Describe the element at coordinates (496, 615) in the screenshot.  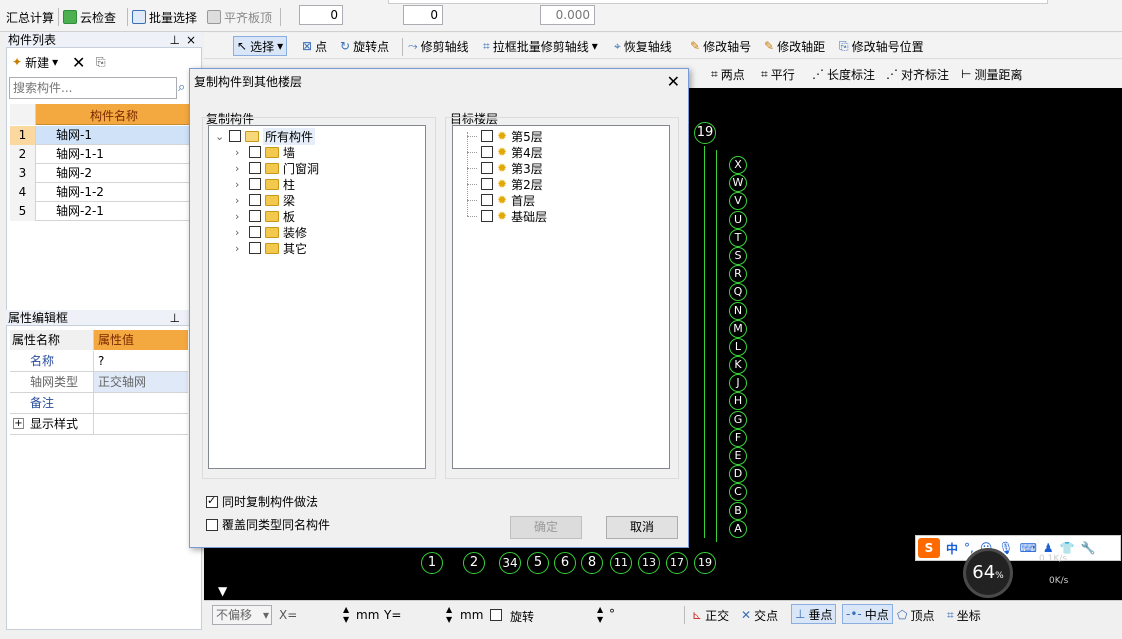
I see `rotate-checkbox` at that location.